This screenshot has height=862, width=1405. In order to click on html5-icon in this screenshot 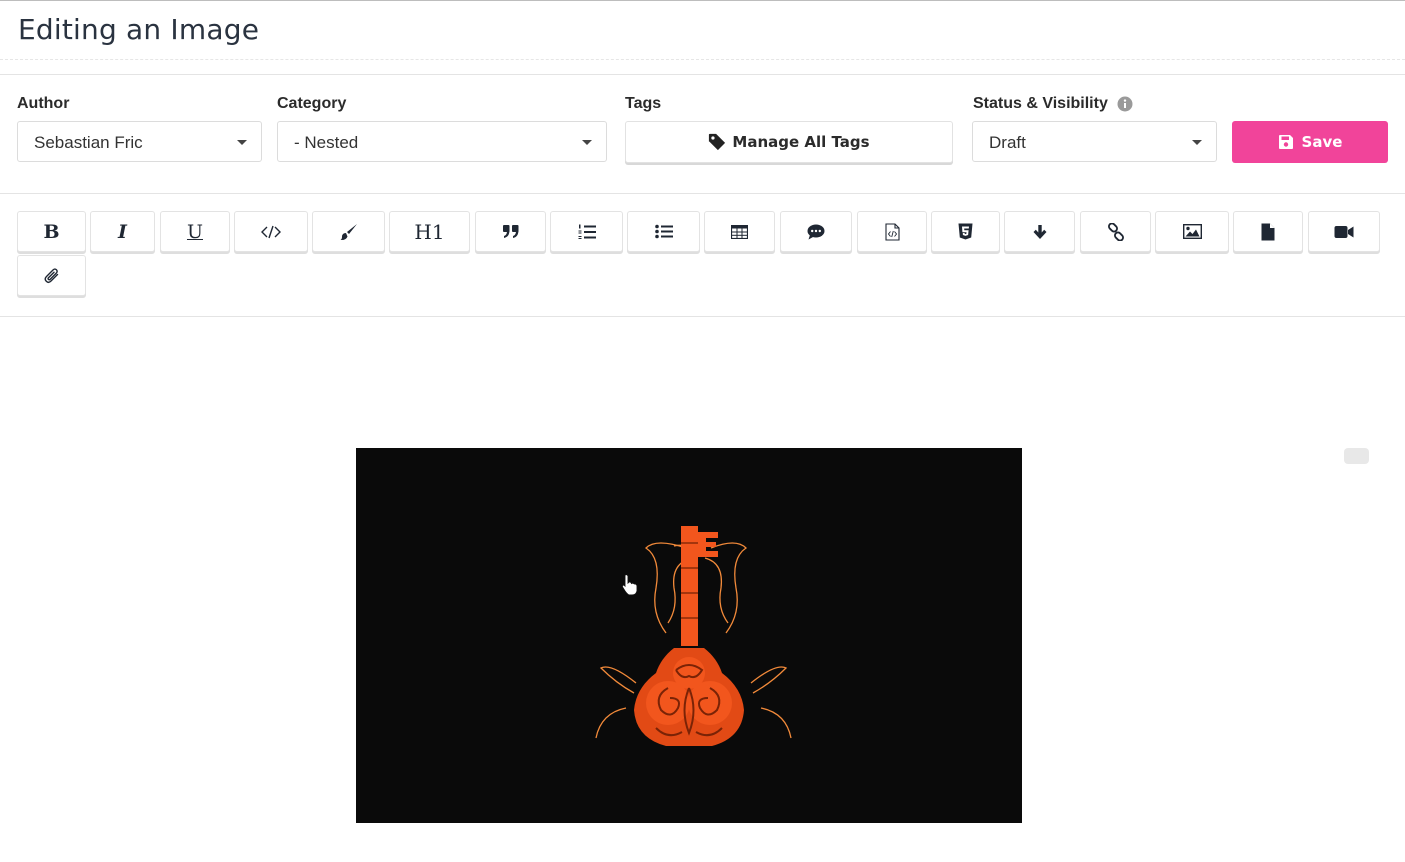, I will do `click(965, 231)`.